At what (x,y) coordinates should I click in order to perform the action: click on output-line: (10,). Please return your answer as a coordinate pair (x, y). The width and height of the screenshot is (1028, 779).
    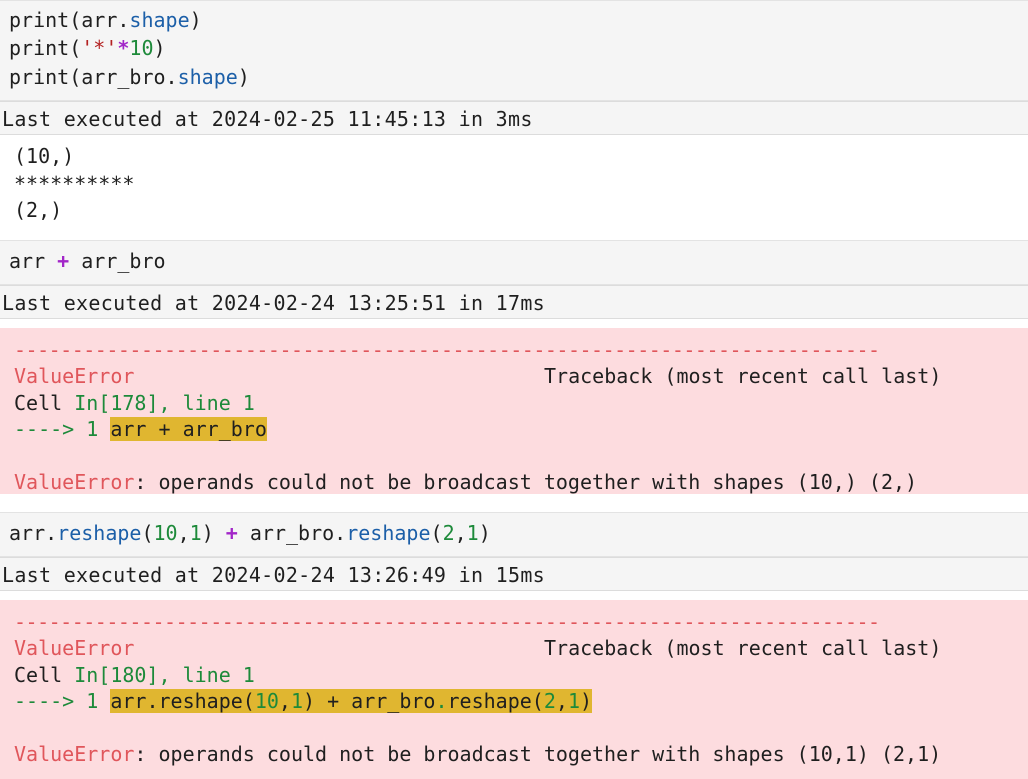
    Looking at the image, I should click on (44, 156).